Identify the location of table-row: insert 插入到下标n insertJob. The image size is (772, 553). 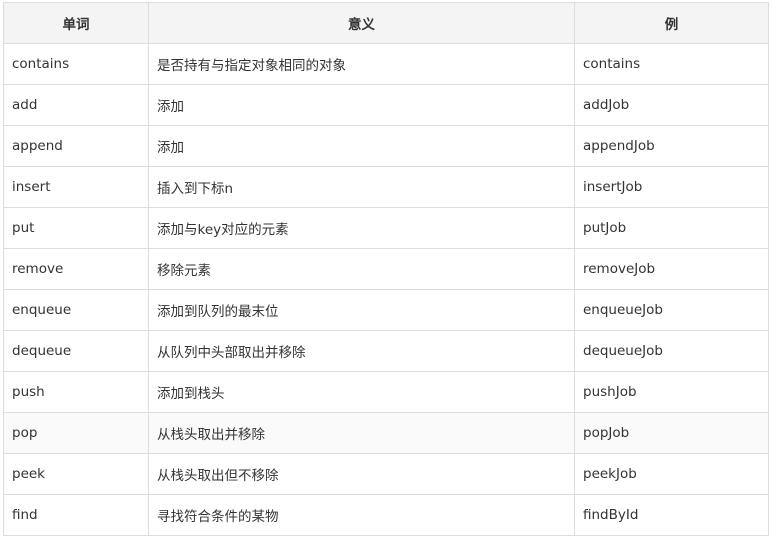
(386, 187).